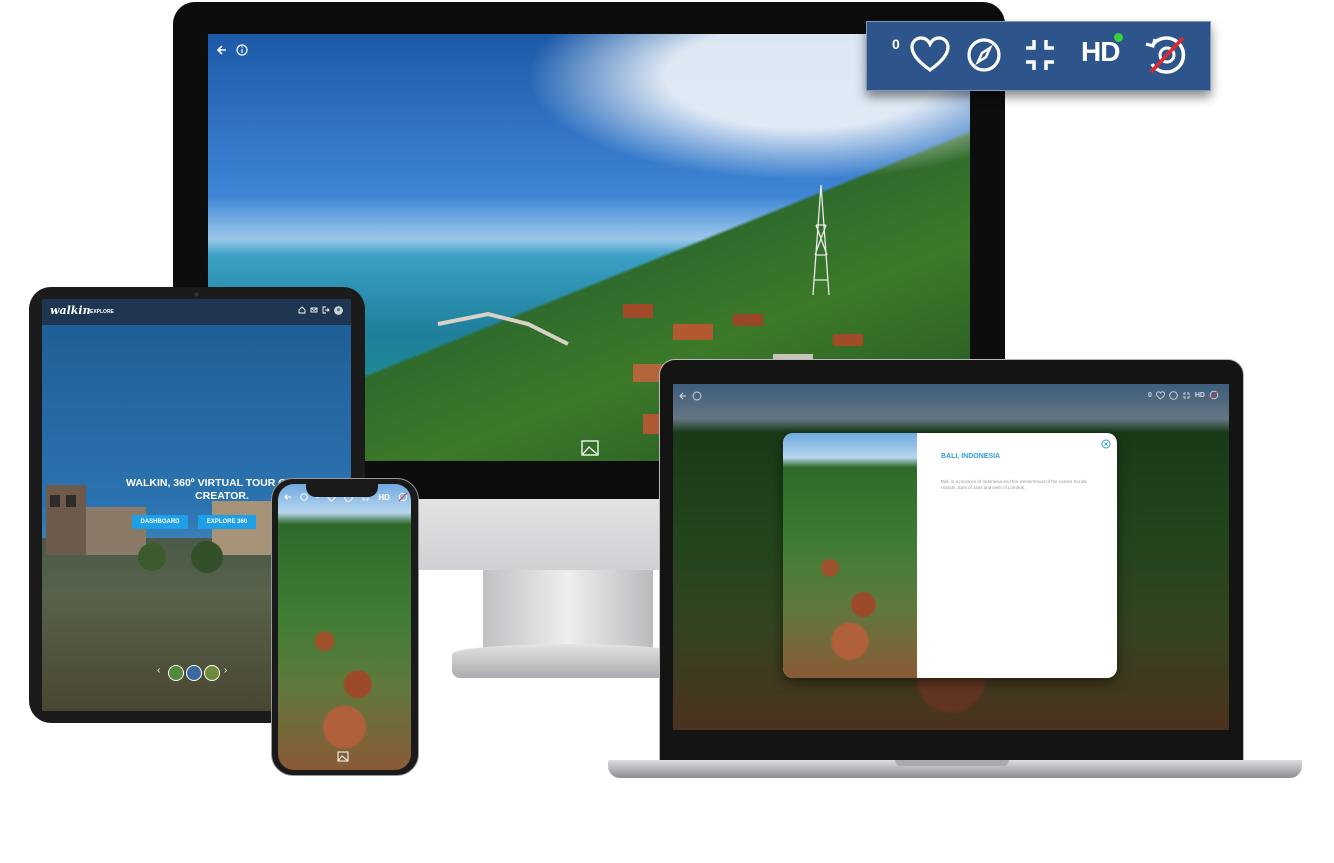 This screenshot has height=863, width=1334. I want to click on explore-360-button: EXPLORE 360, so click(227, 522).